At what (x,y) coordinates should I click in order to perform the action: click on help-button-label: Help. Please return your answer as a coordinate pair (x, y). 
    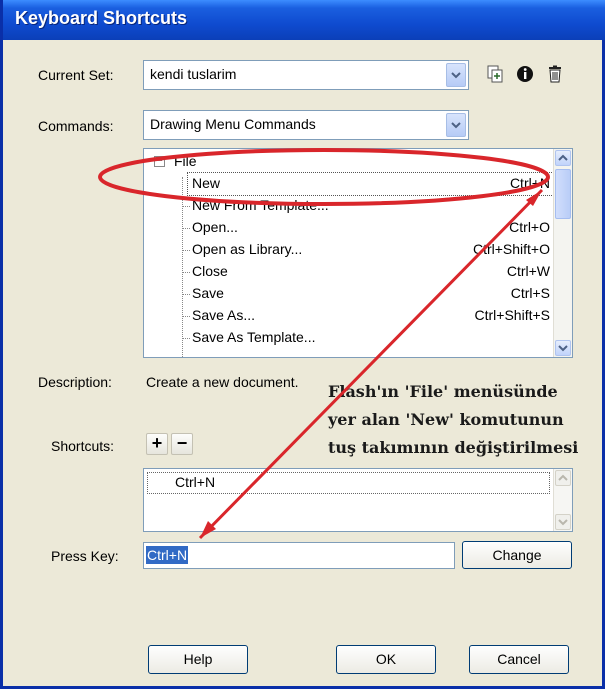
    Looking at the image, I should click on (198, 659).